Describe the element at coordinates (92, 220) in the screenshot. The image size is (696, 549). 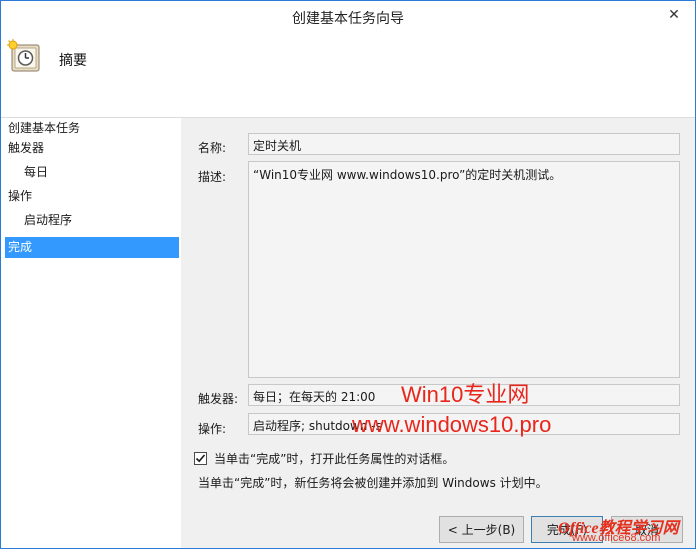
I see `step-start-program: 启动程序` at that location.